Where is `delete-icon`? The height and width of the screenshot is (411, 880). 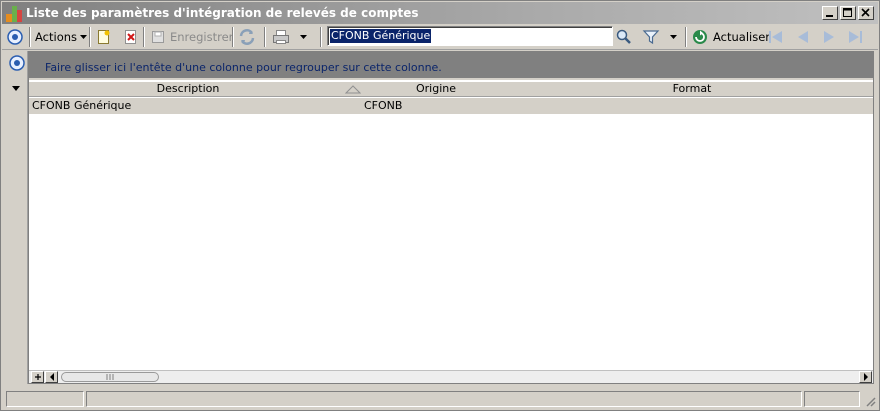
delete-icon is located at coordinates (130, 37).